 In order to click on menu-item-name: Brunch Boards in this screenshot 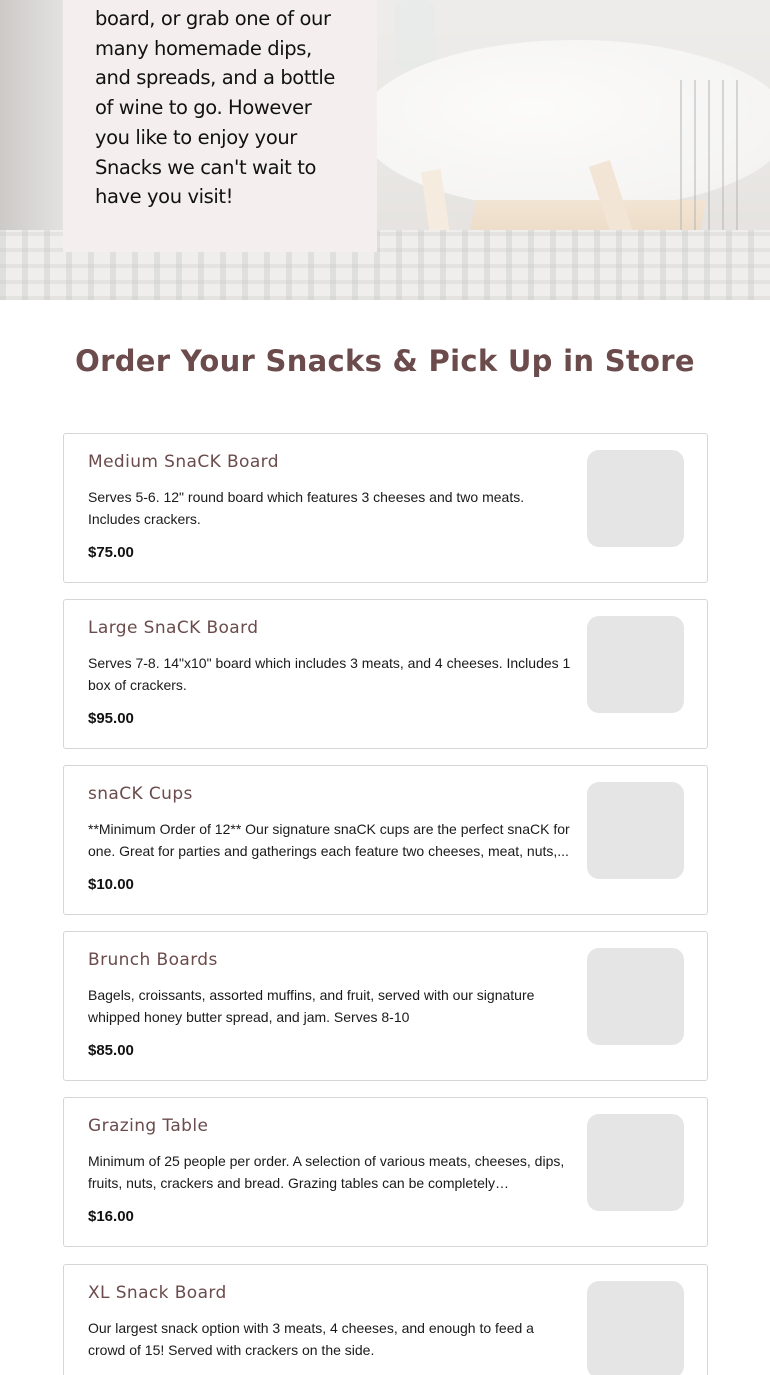, I will do `click(153, 960)`.